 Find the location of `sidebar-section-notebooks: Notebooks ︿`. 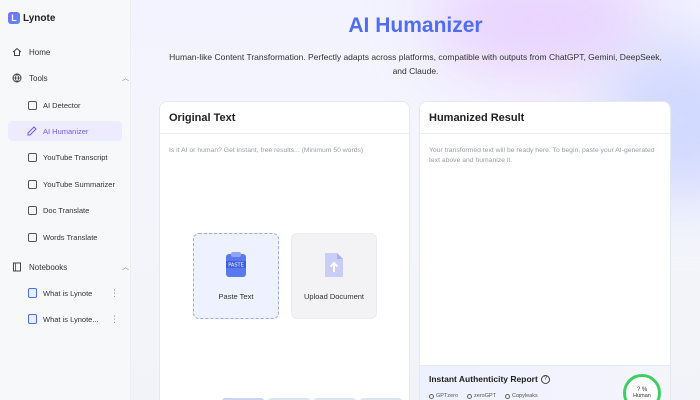

sidebar-section-notebooks: Notebooks ︿ is located at coordinates (70, 267).